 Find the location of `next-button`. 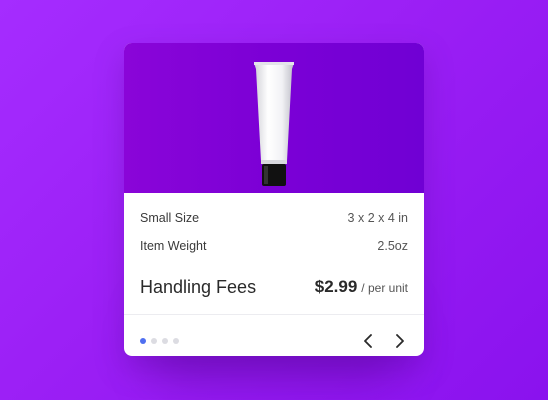

next-button is located at coordinates (400, 341).